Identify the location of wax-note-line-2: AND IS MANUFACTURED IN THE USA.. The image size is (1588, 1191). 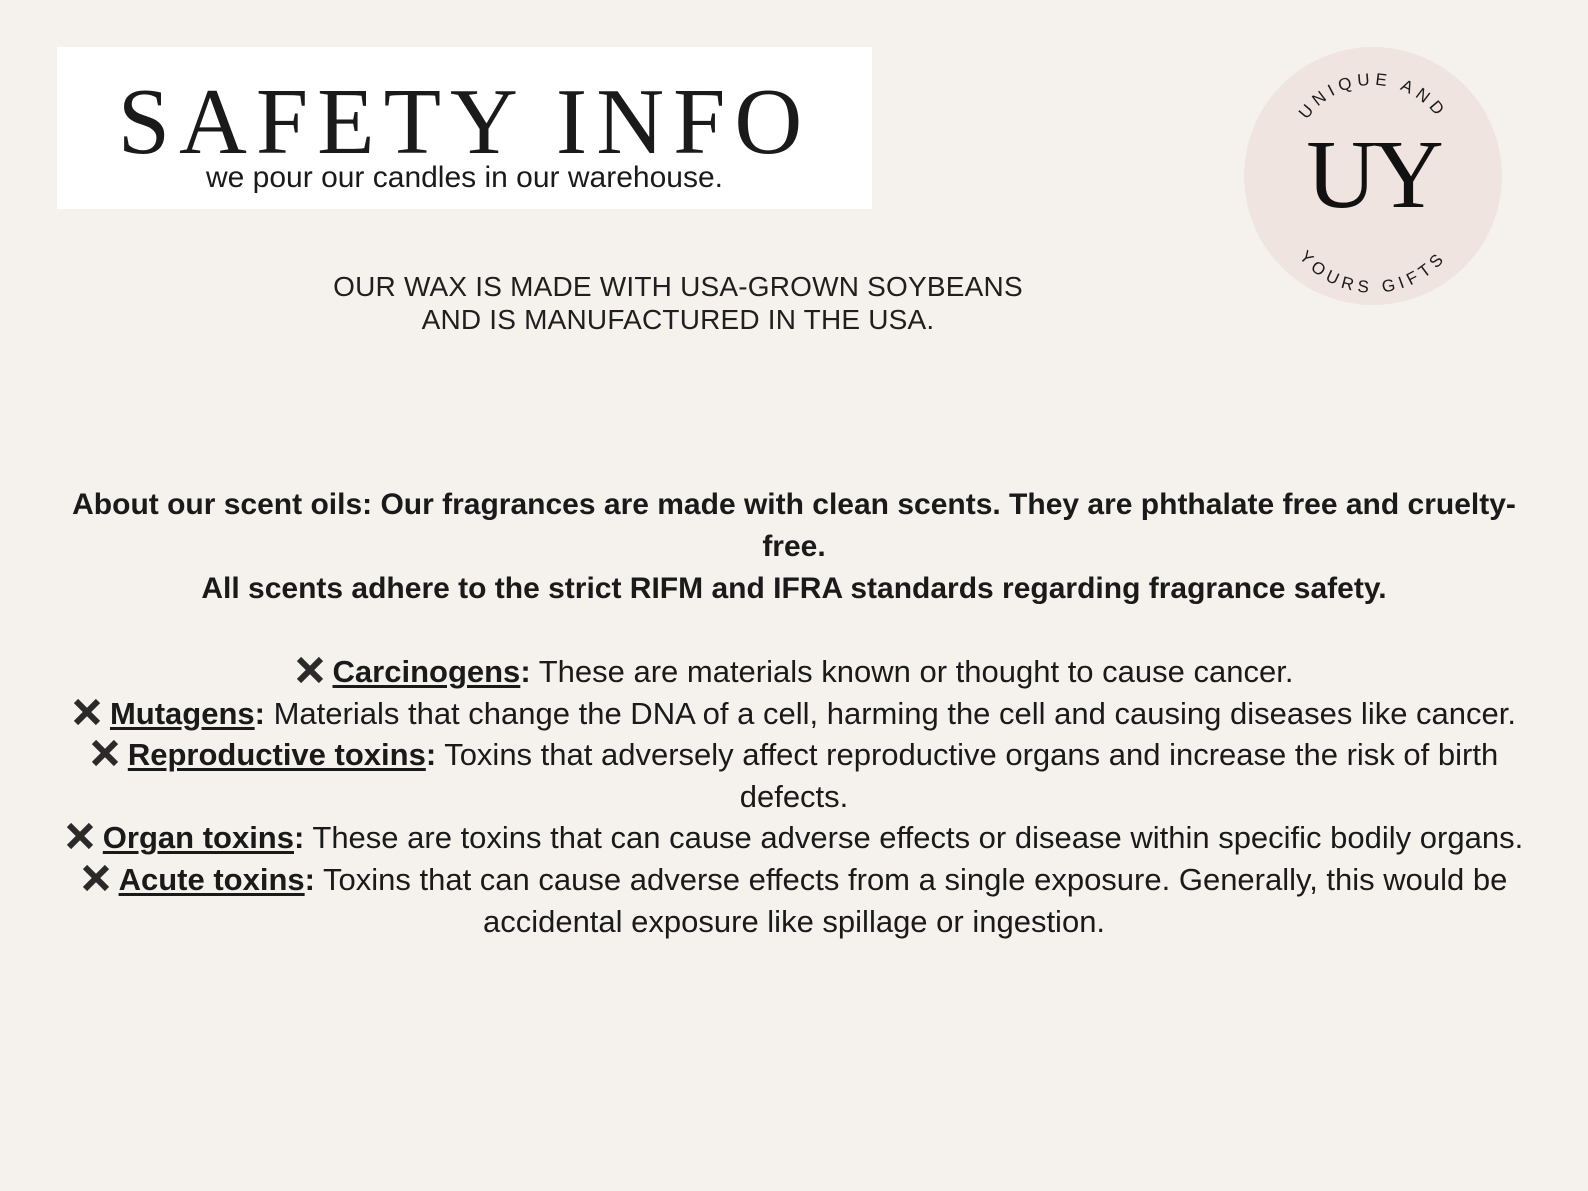
(678, 319).